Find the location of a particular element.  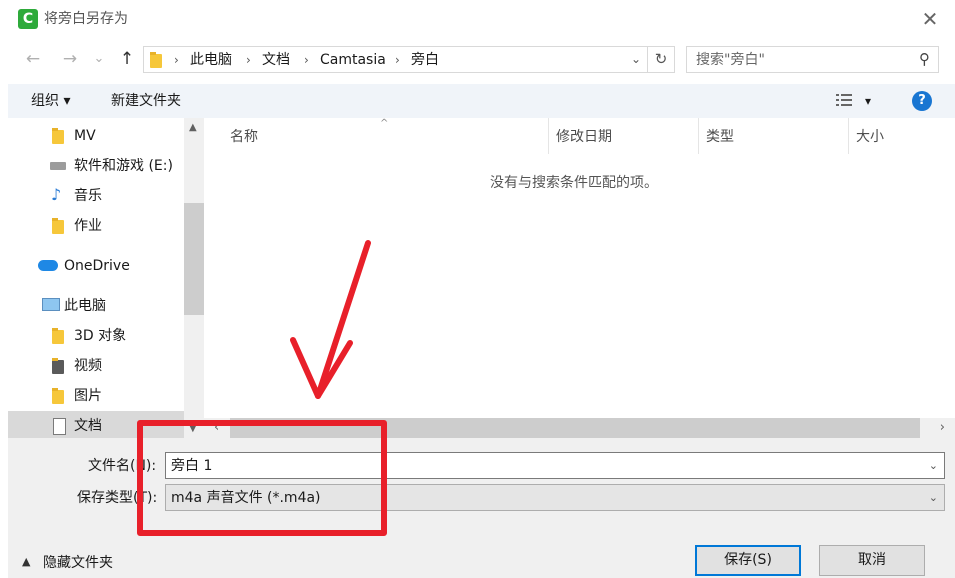

column-header-row: ^ 名称 修改日期 类型 大小 is located at coordinates (581, 136).